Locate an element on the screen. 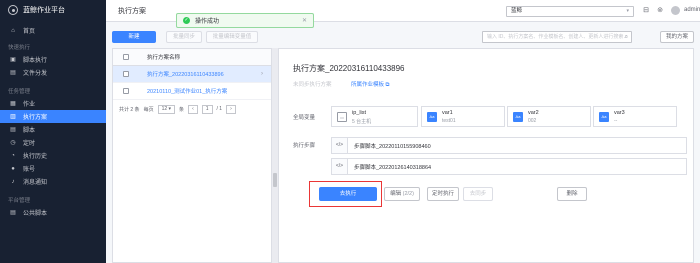 This screenshot has height=263, width=700. business-select-value: 蓝鲸 is located at coordinates (517, 11).